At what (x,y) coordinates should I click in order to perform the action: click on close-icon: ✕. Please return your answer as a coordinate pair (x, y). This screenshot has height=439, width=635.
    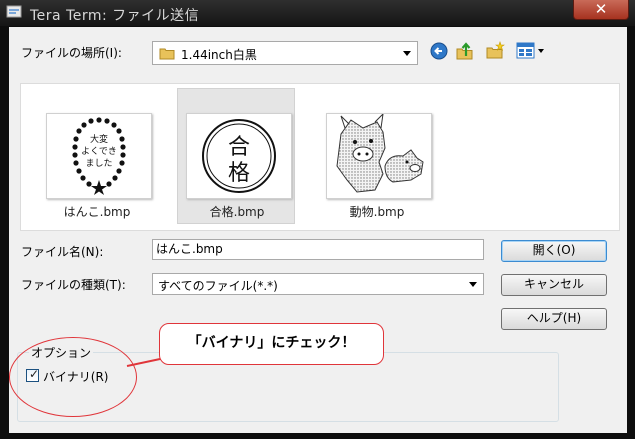
    Looking at the image, I should click on (601, 9).